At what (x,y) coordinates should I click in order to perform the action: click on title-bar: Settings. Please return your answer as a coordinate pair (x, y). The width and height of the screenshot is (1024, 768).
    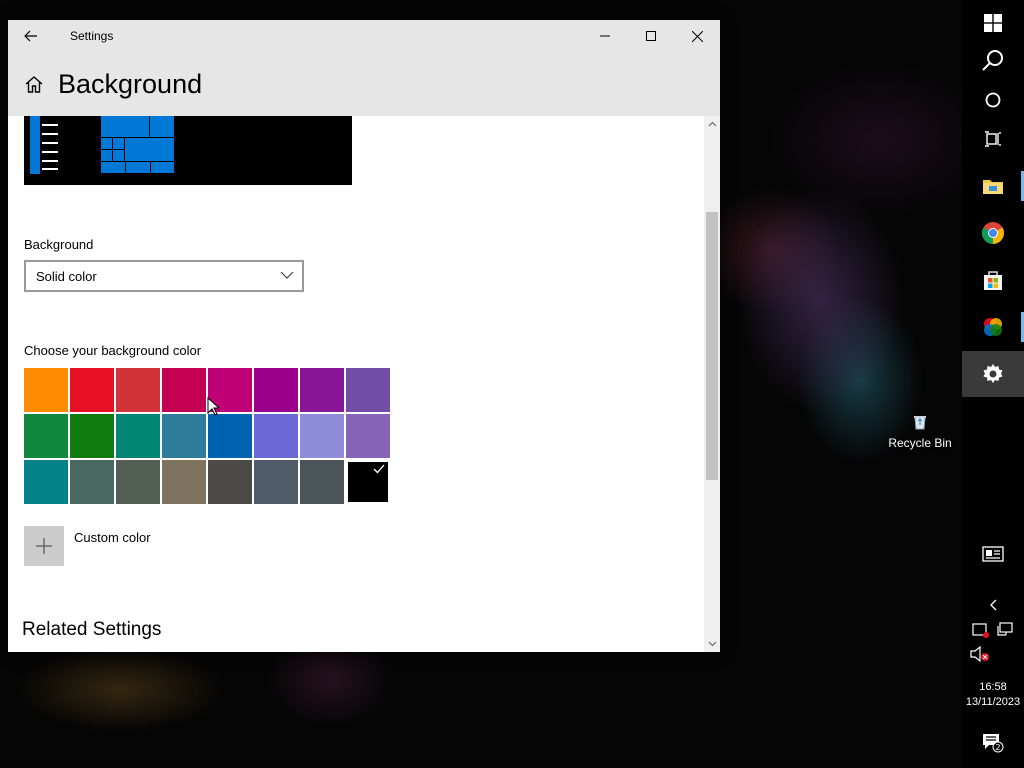
    Looking at the image, I should click on (364, 36).